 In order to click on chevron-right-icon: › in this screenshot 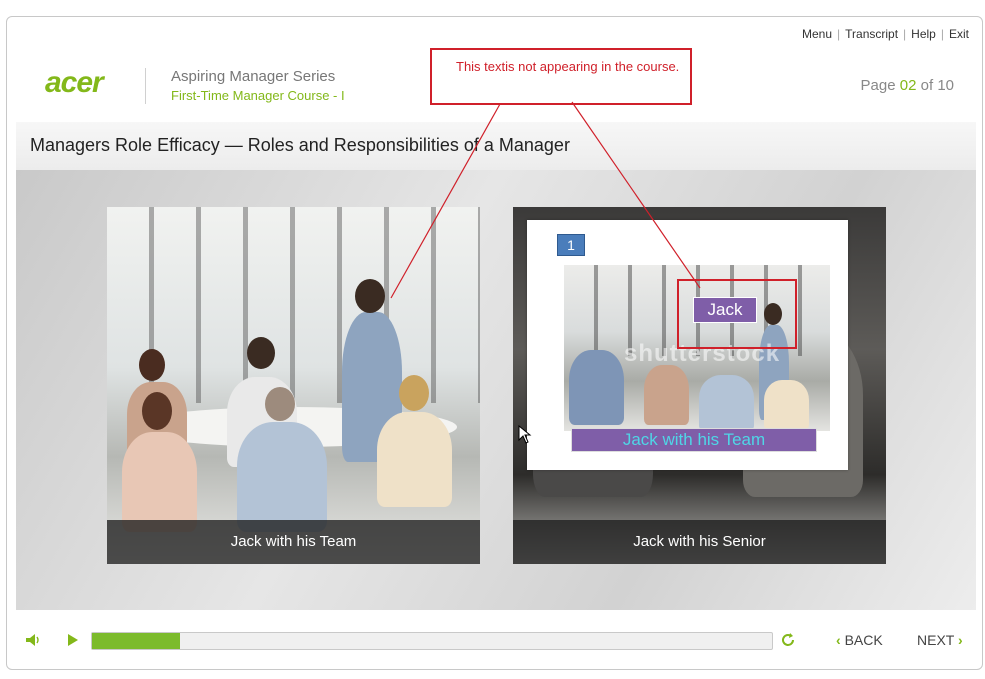, I will do `click(960, 640)`.